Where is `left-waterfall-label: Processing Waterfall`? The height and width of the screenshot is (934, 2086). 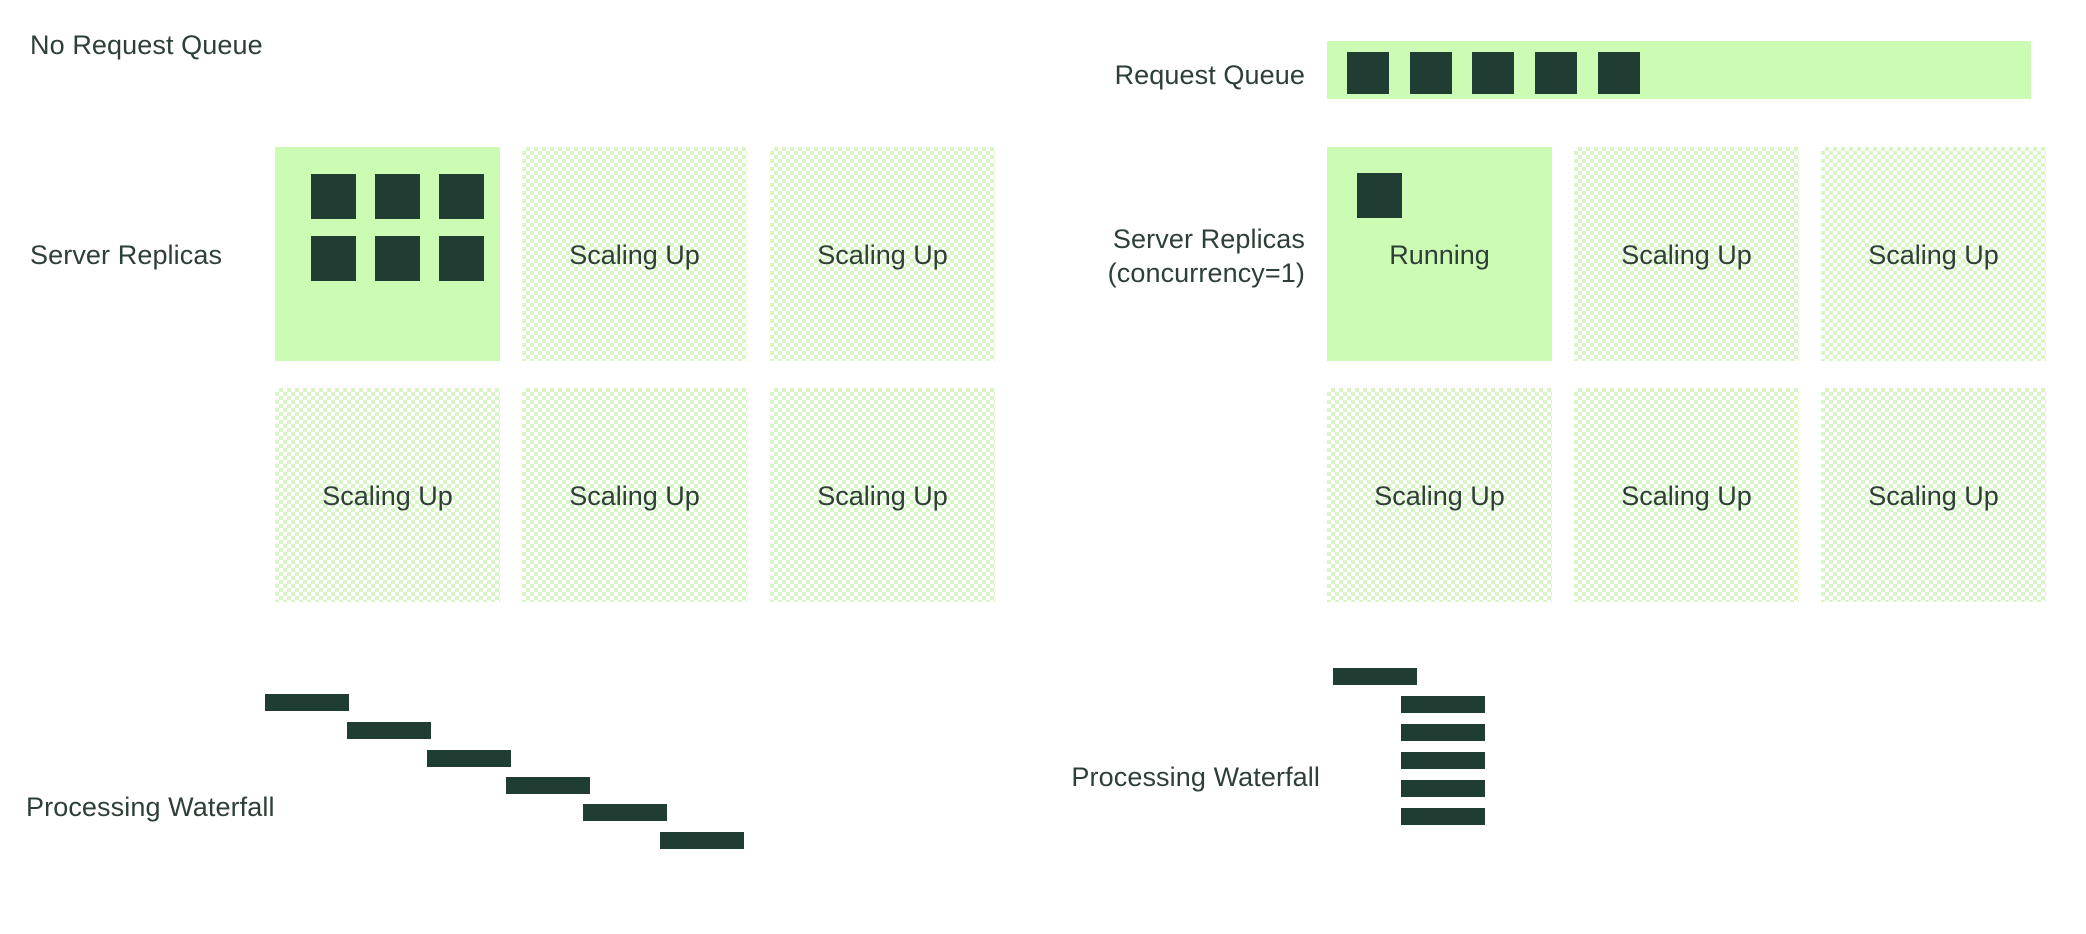 left-waterfall-label: Processing Waterfall is located at coordinates (150, 807).